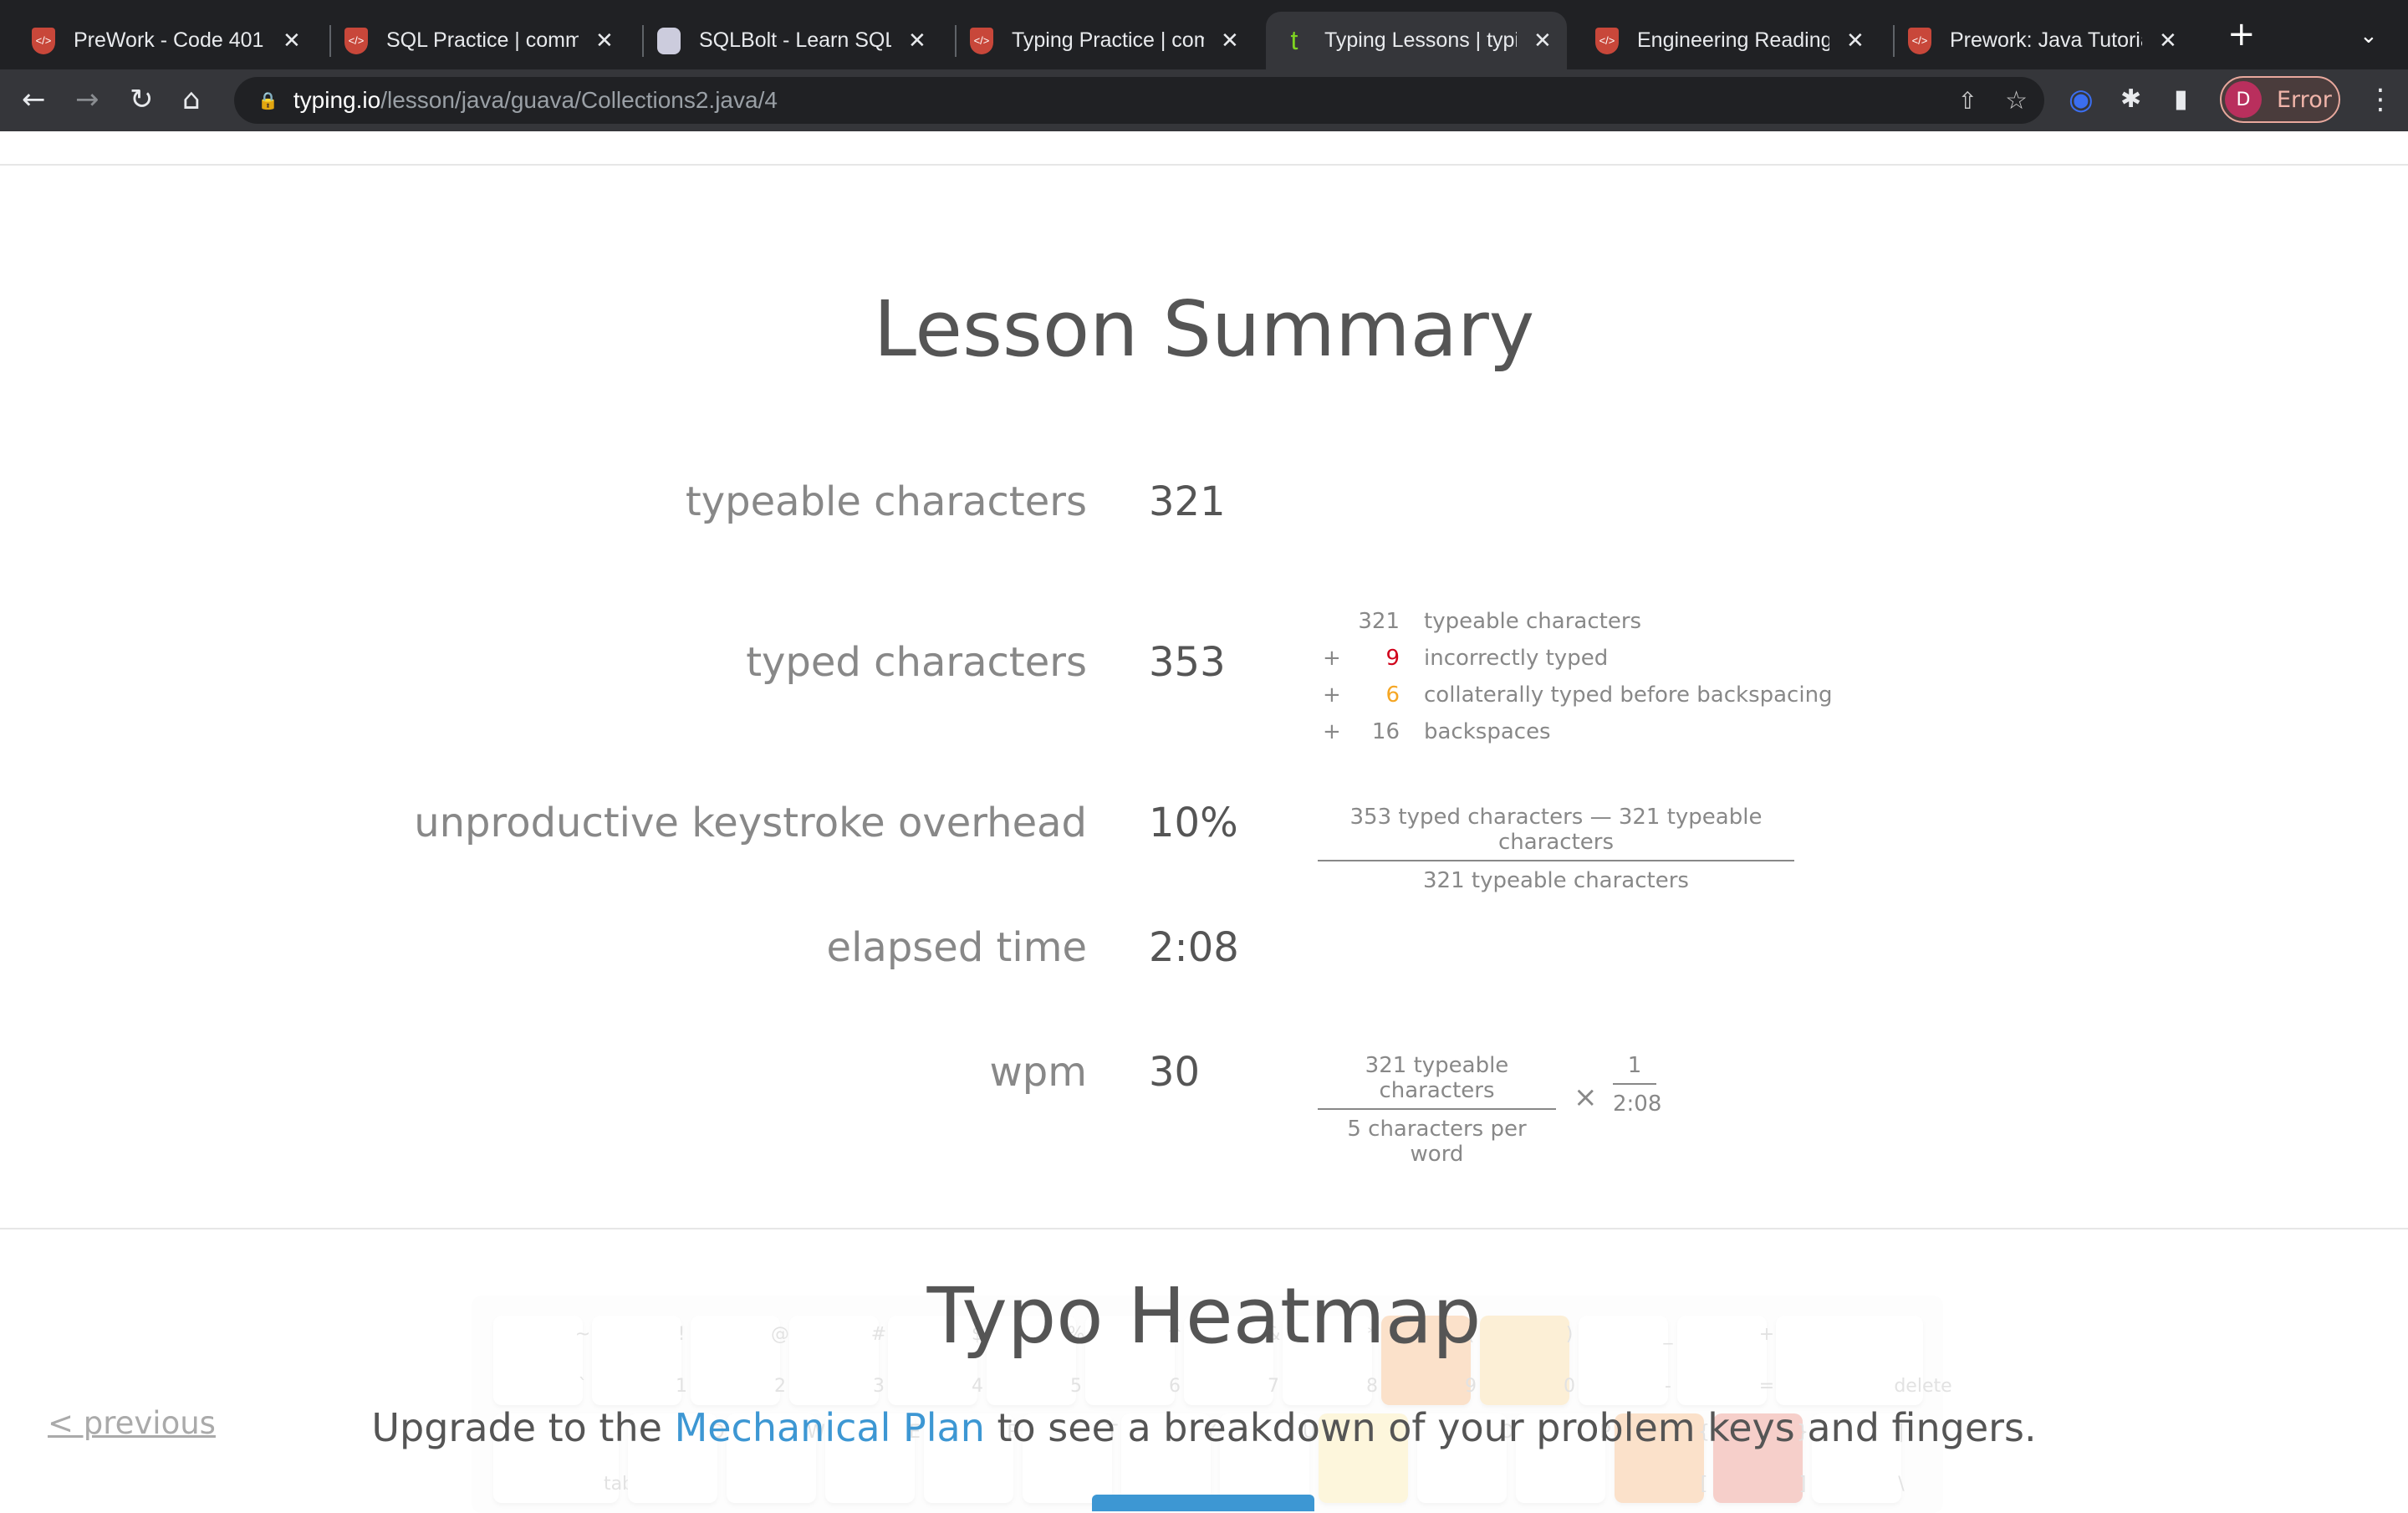  I want to click on stat-label: unproductive keystroke overhead, so click(751, 823).